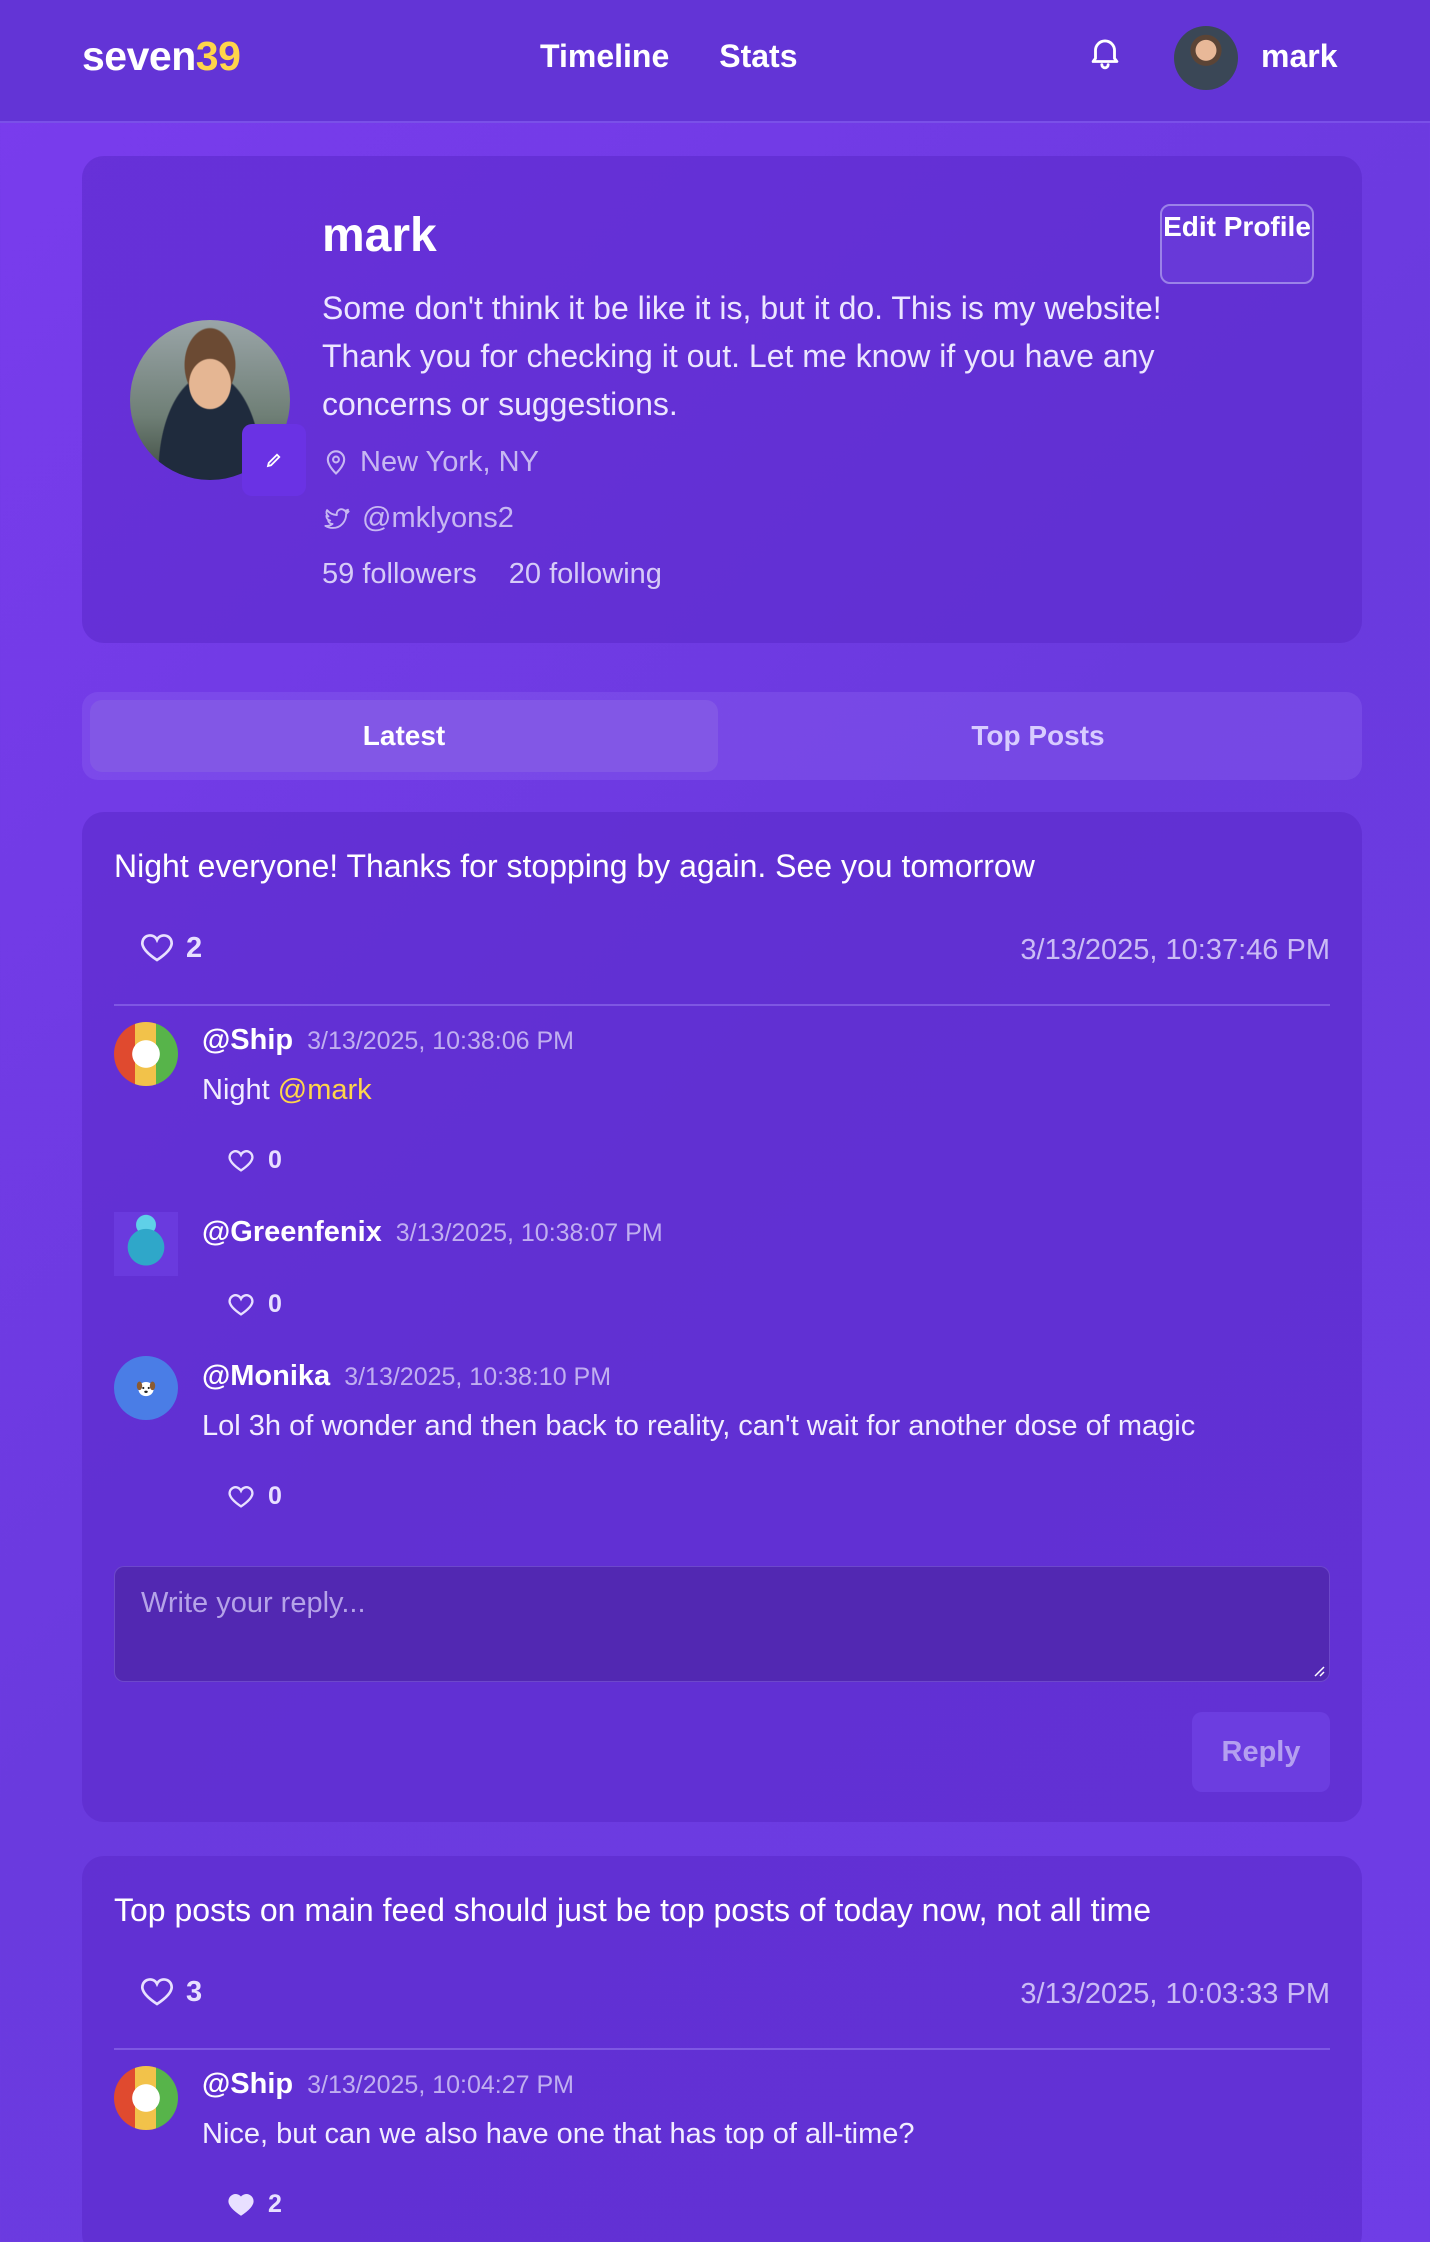 This screenshot has width=1430, height=2242. I want to click on reply-input-wrapper, so click(722, 1624).